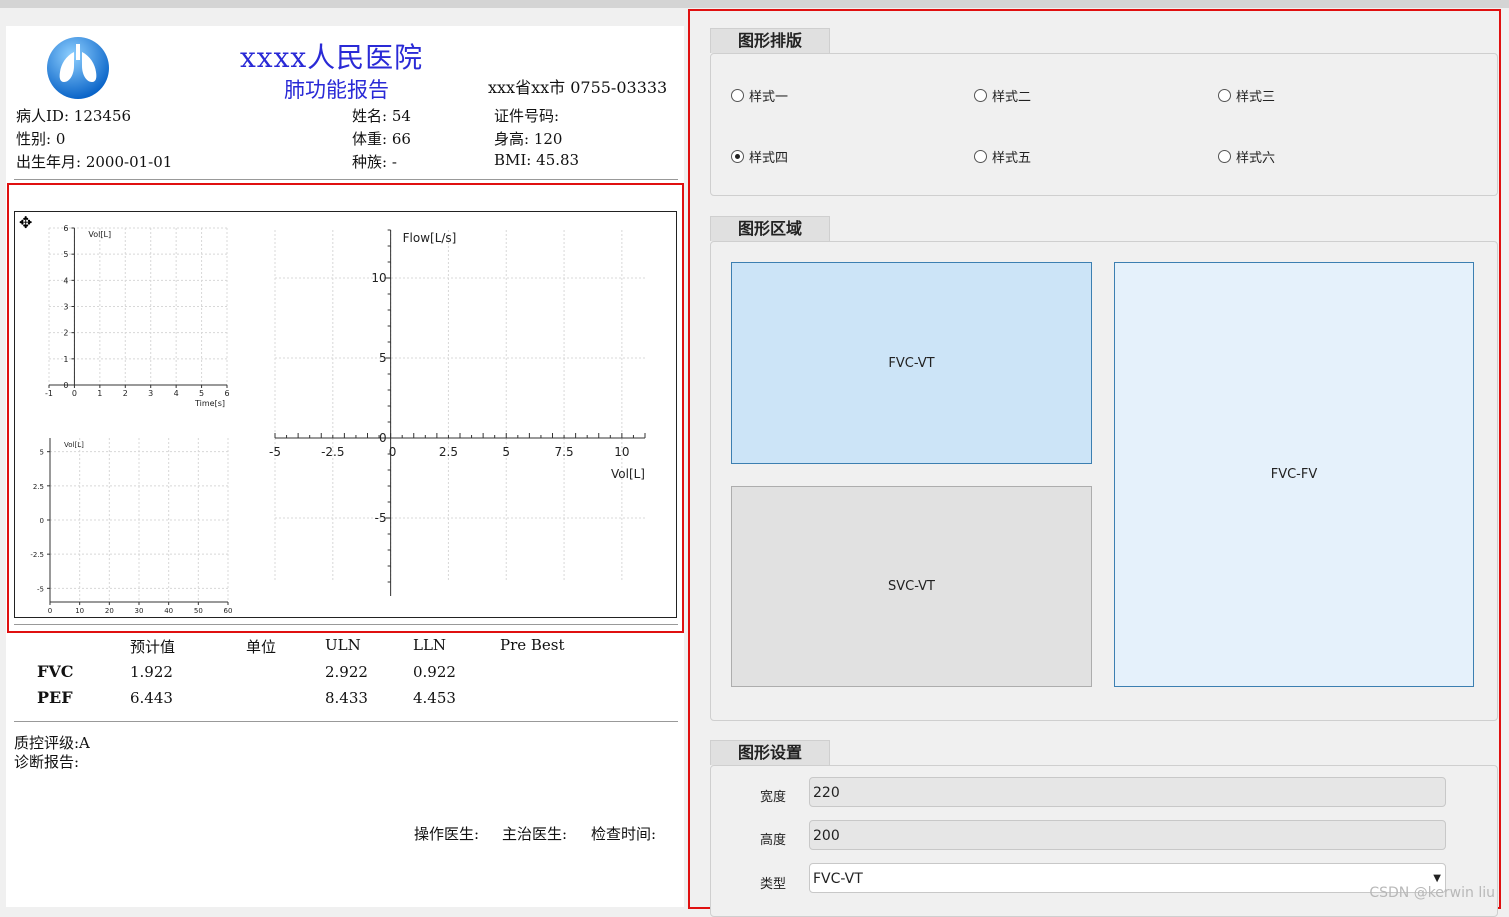 The image size is (1509, 917). Describe the element at coordinates (1104, 124) in the screenshot. I see `layout-group` at that location.